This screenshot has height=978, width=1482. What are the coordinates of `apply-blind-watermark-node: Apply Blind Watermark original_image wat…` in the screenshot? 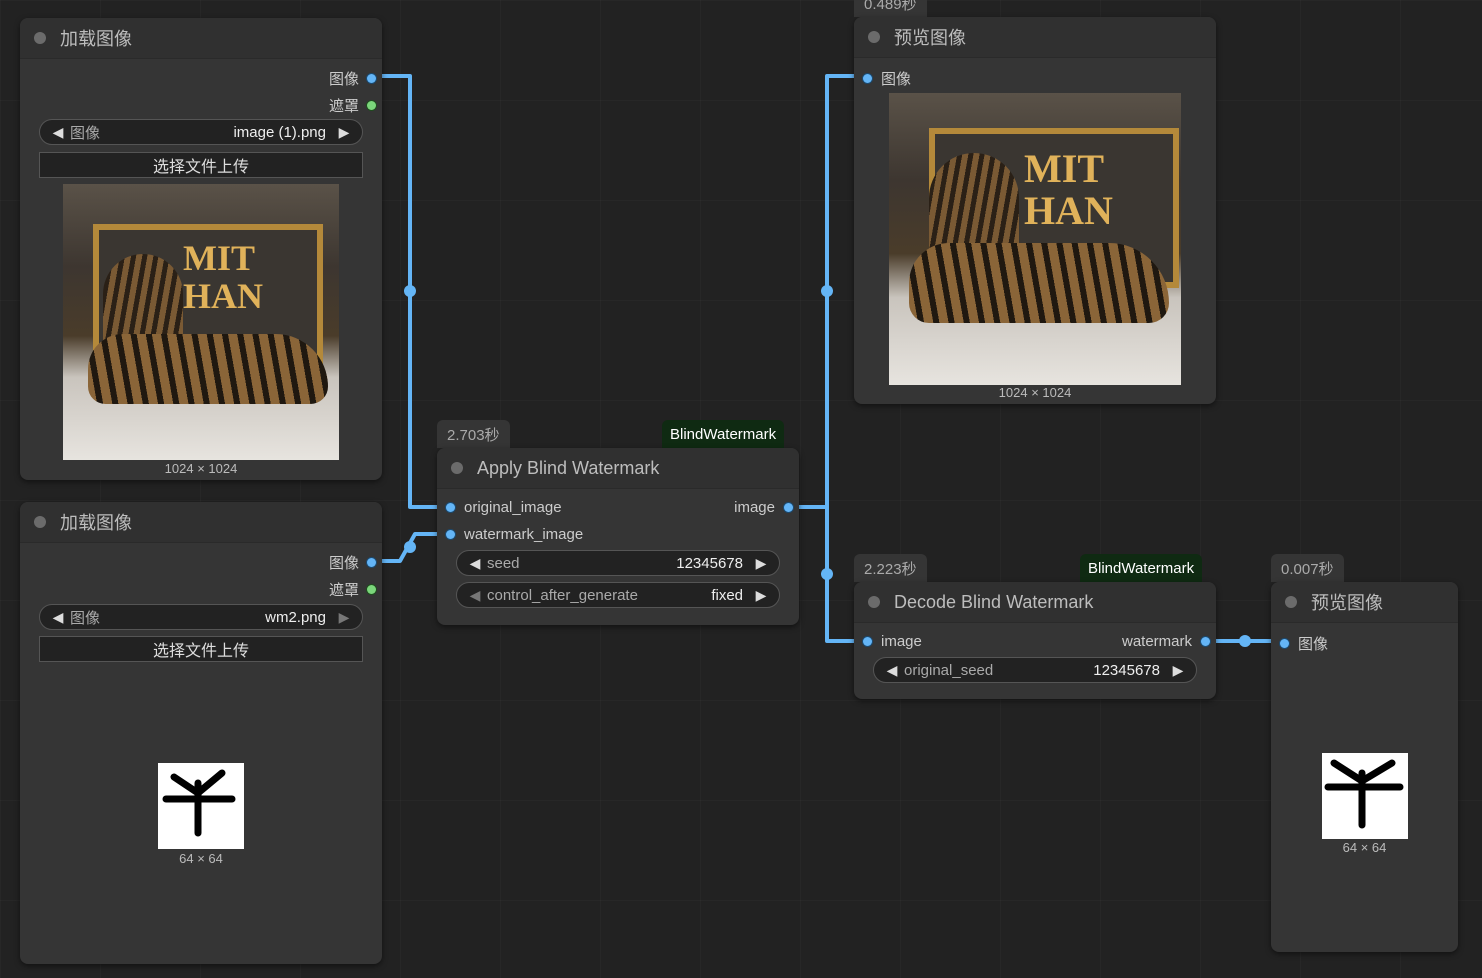 It's located at (618, 536).